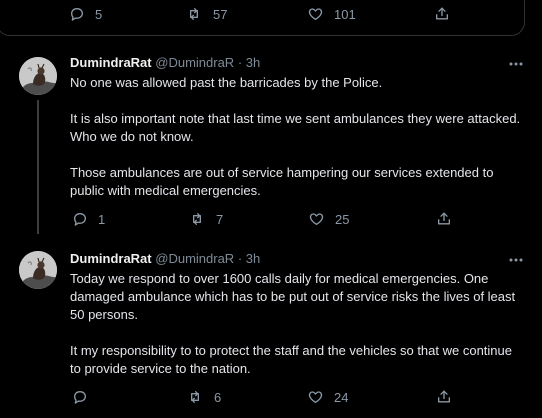 Image resolution: width=542 pixels, height=418 pixels. Describe the element at coordinates (327, 397) in the screenshot. I see `like-action: 24` at that location.